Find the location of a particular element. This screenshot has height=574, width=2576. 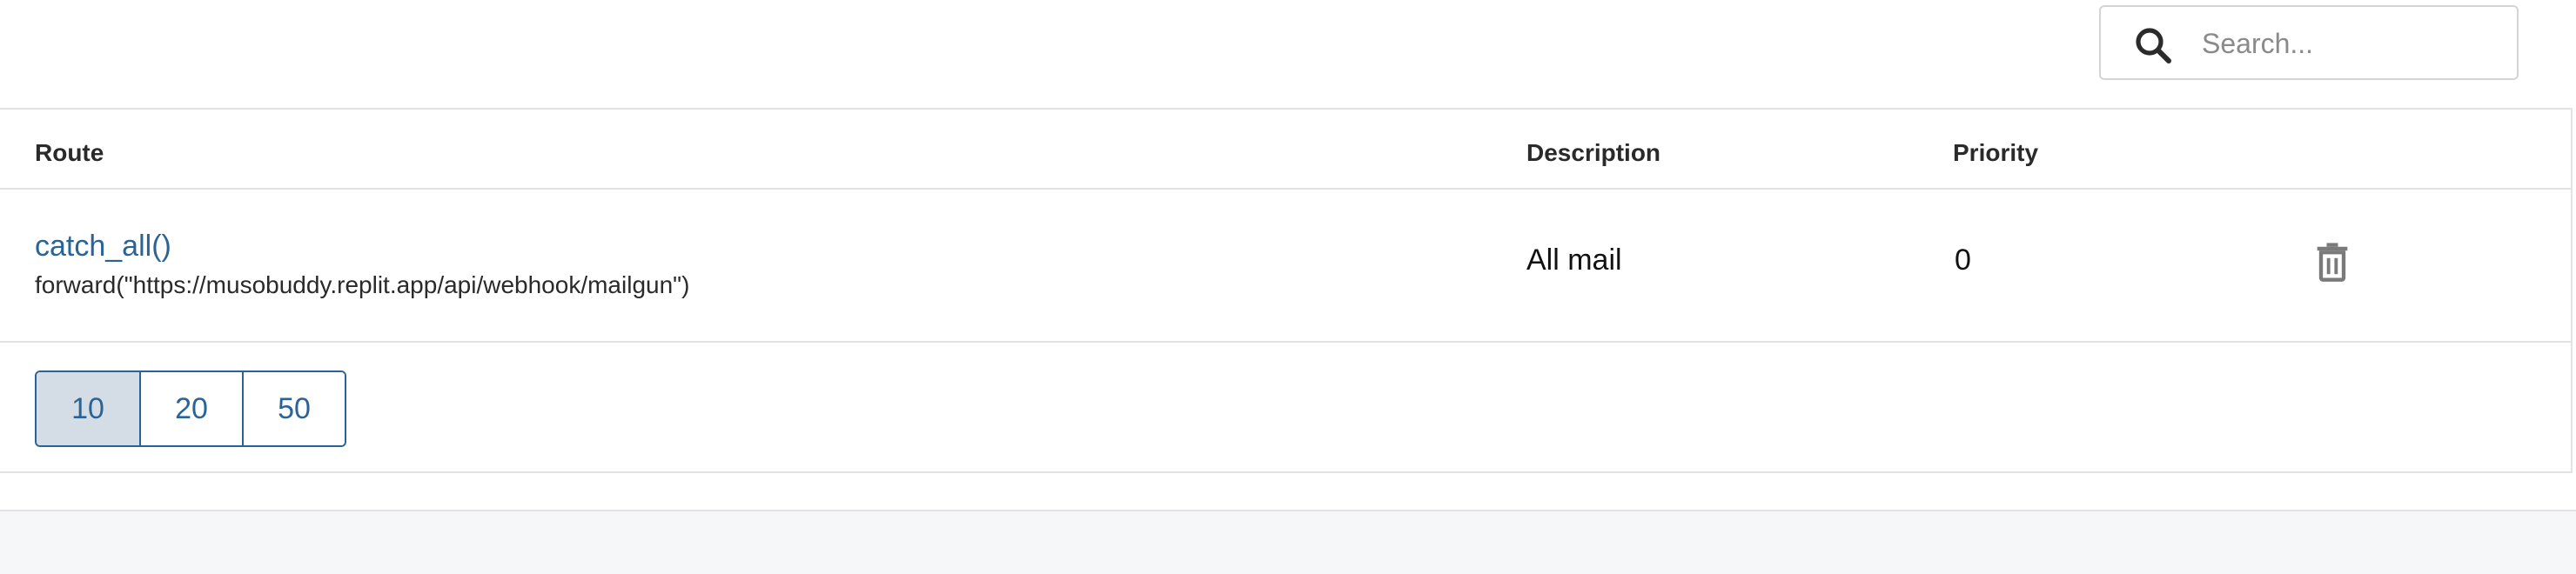

search-input is located at coordinates (2354, 44).